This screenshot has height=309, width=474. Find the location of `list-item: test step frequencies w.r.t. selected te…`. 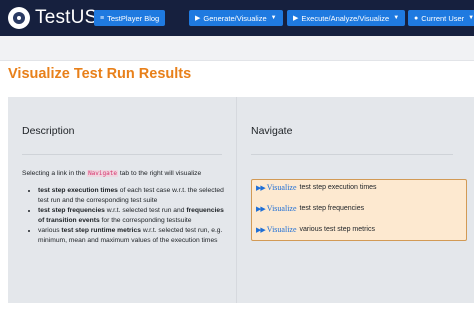

list-item: test step frequencies w.r.t. selected te… is located at coordinates (135, 216).